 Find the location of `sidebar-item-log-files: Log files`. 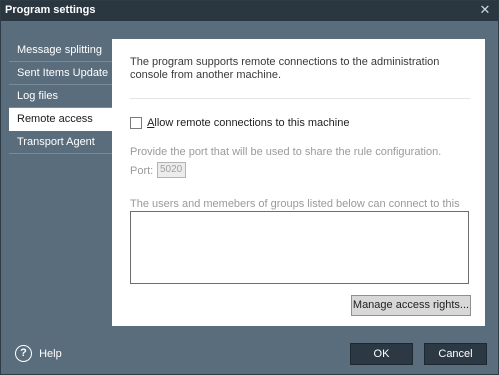

sidebar-item-log-files: Log files is located at coordinates (61, 96).